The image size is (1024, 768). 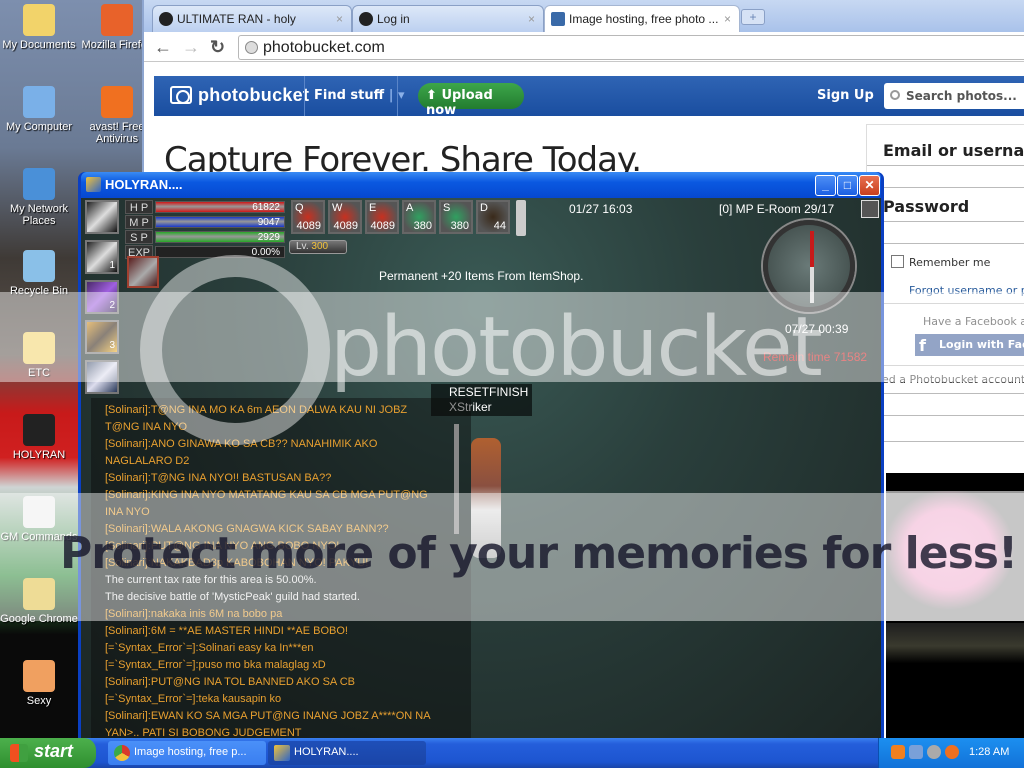 I want to click on chat-message: YAN>.. PATI SI BOBONG JUDGEMENT, so click(x=203, y=732).